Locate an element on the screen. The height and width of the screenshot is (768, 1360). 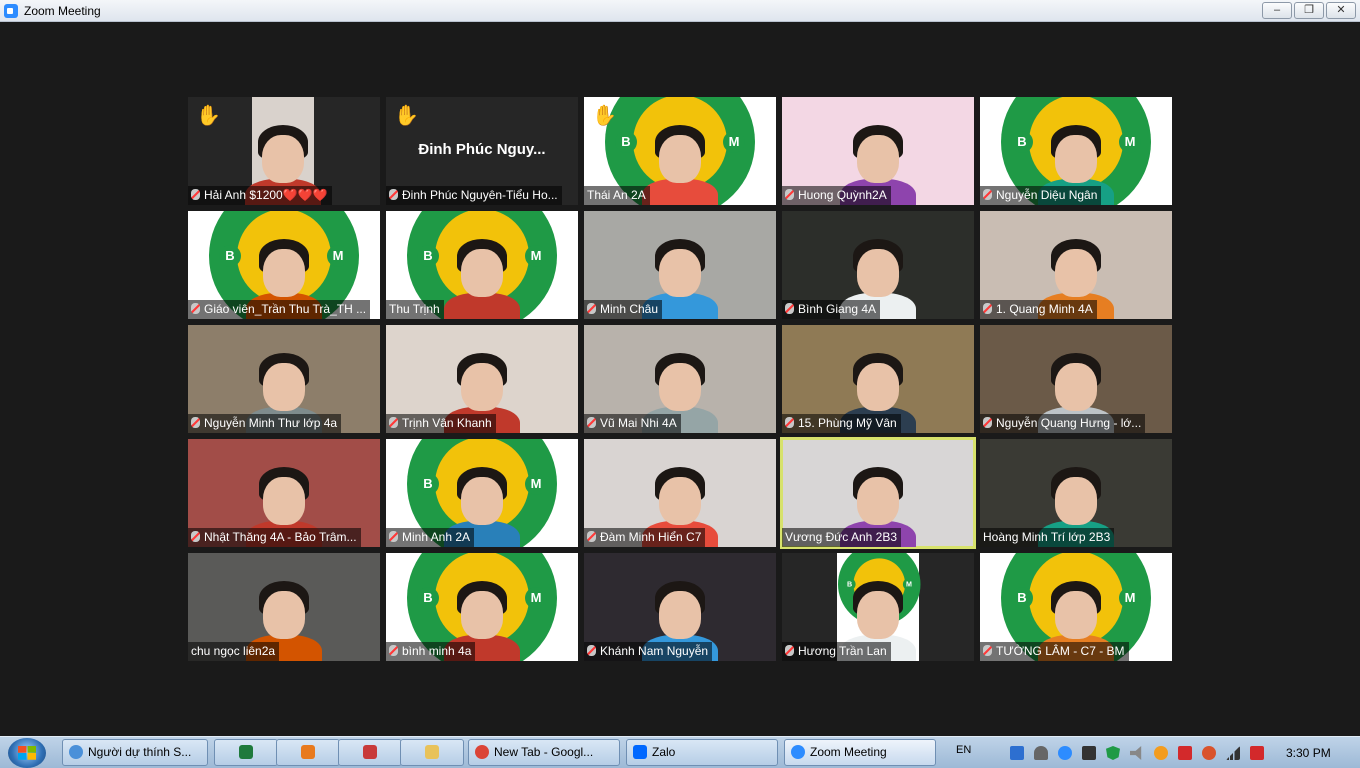
zoom-tray-icon is located at coordinates (1065, 753).